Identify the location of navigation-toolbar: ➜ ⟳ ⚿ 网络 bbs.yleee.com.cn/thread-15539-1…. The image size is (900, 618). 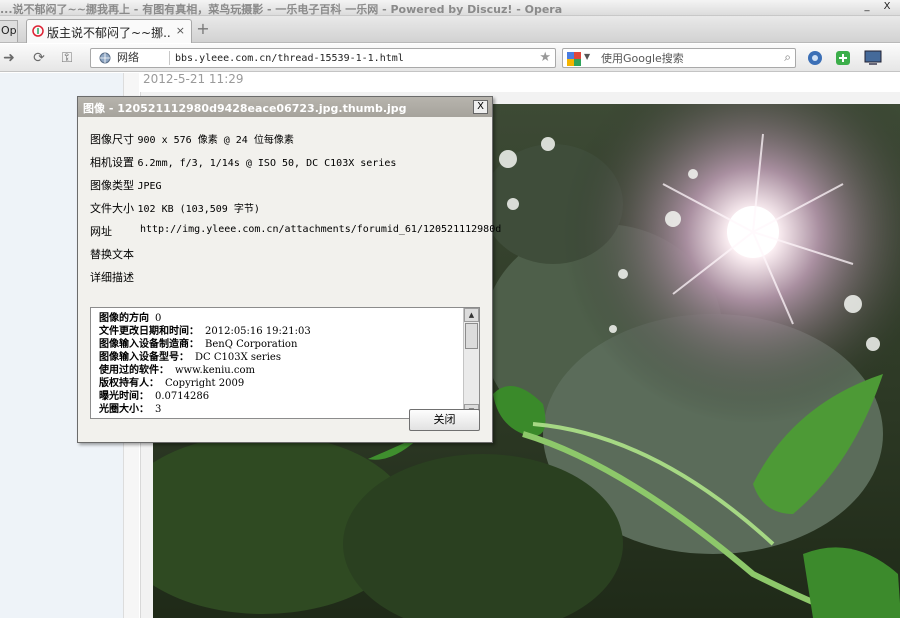
(450, 58).